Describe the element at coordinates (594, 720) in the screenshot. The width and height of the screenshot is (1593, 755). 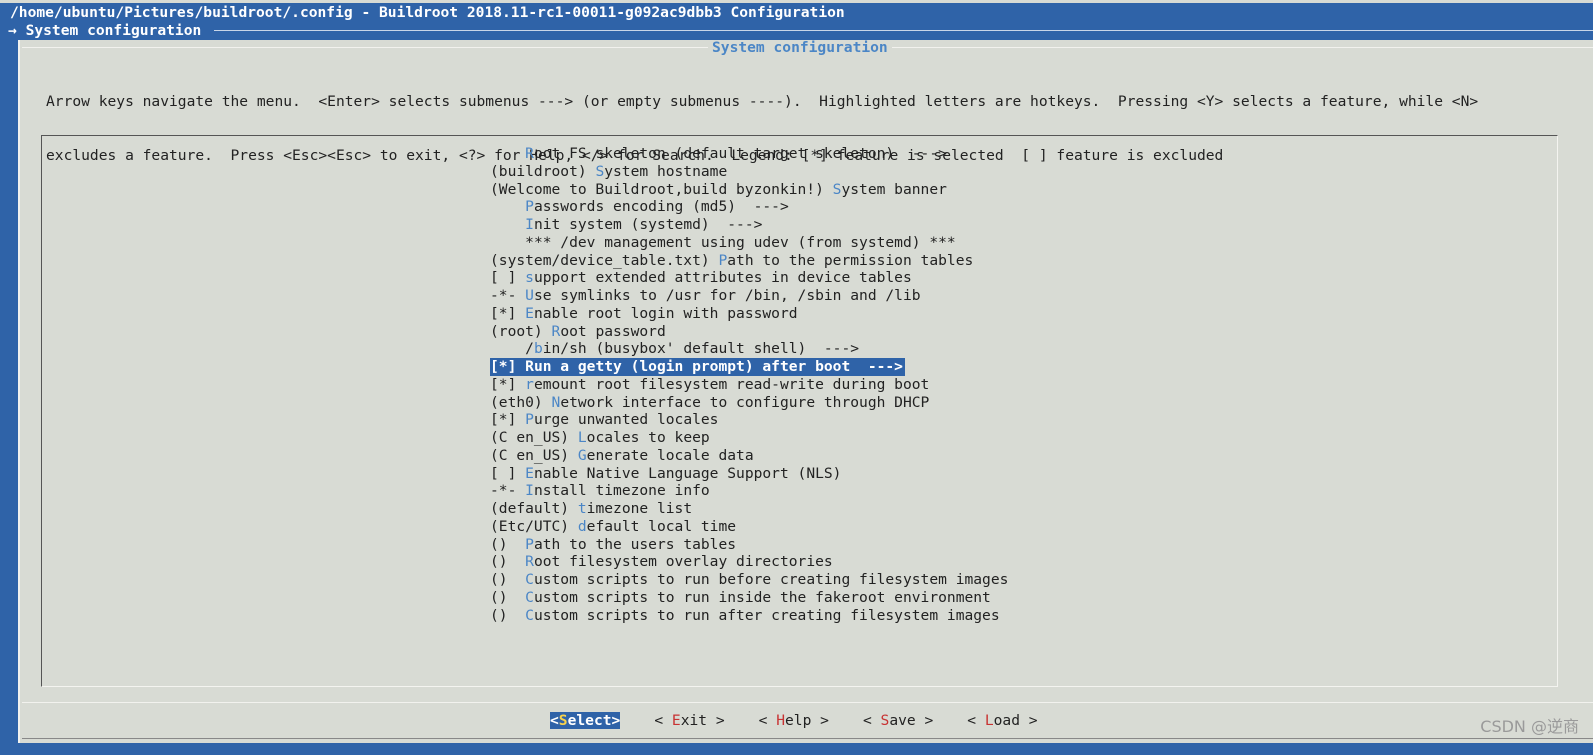
I see `select-button-label: elect>` at that location.